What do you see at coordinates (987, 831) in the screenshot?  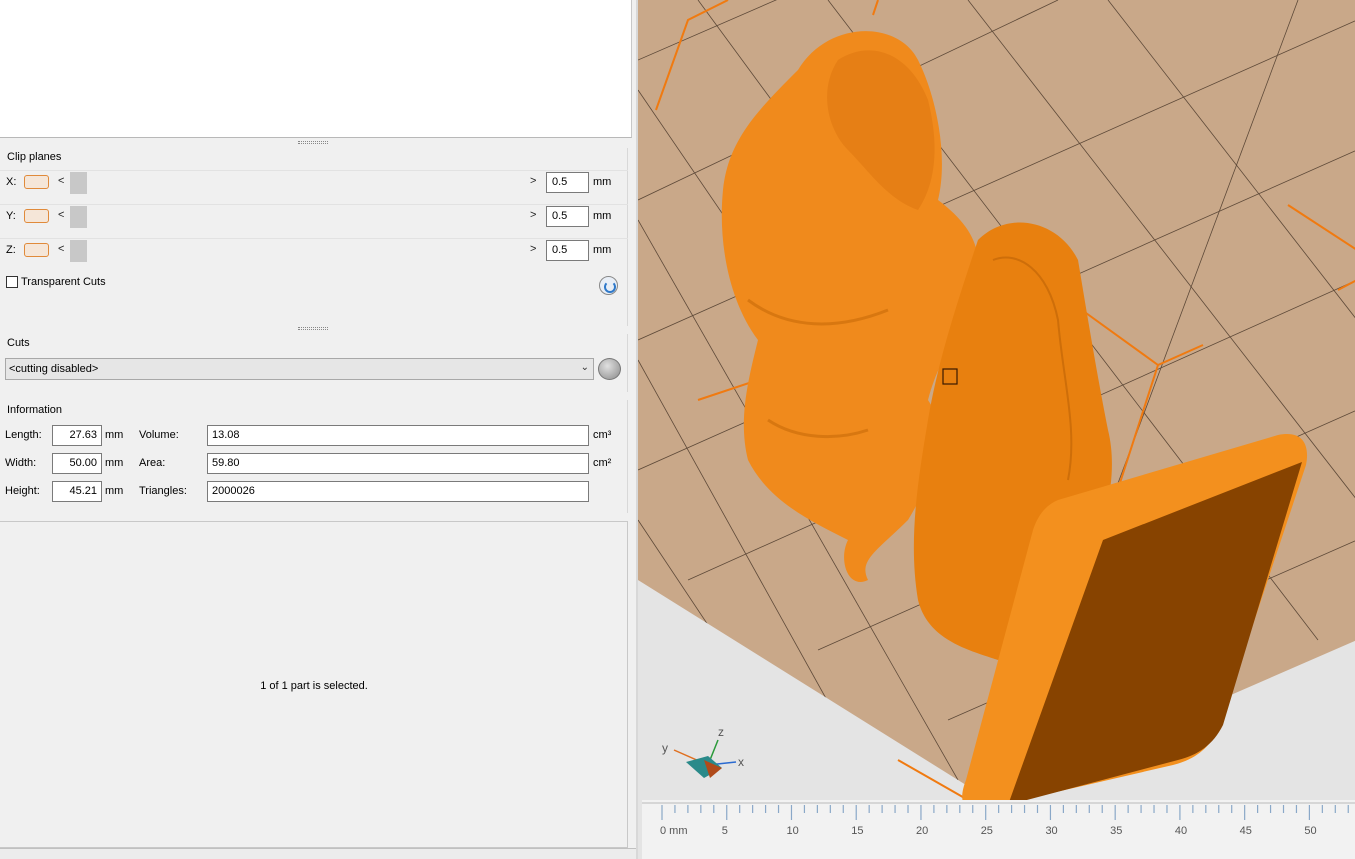 I see `ruler-label: 25` at bounding box center [987, 831].